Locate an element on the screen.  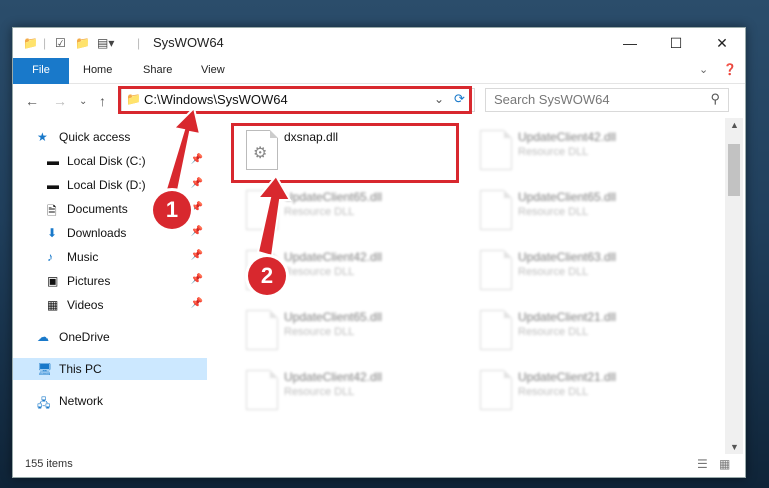
step-1-badge: 1 is located at coordinates (172, 210).